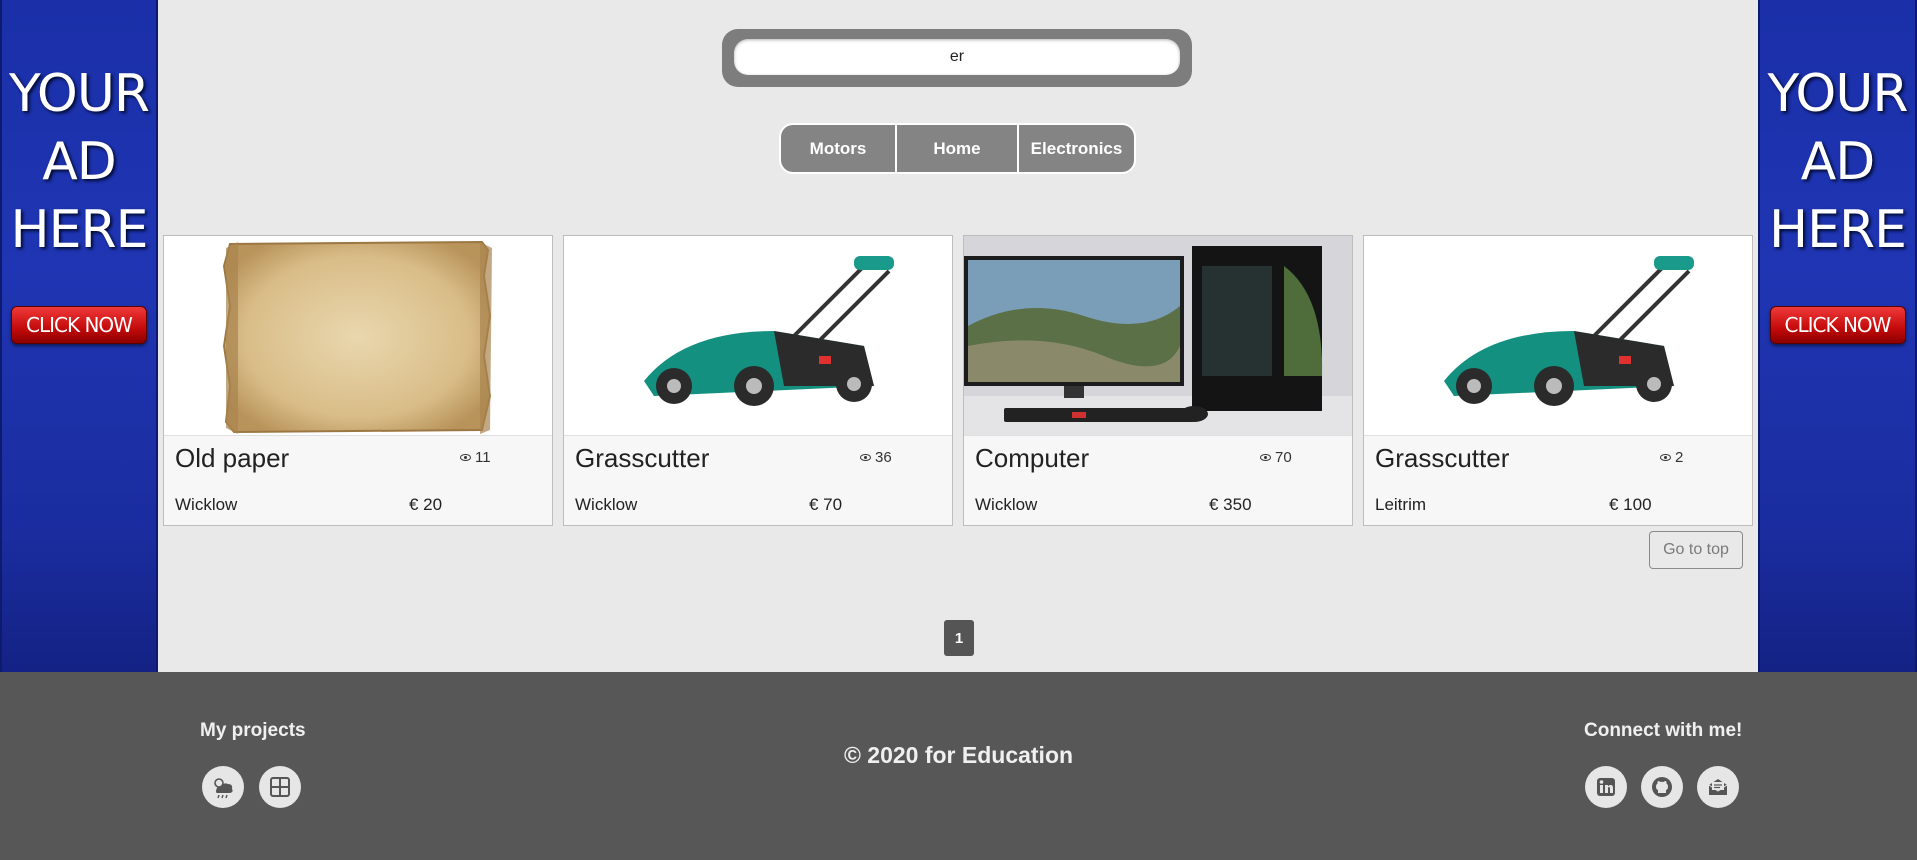  Describe the element at coordinates (1718, 787) in the screenshot. I see `mail-icon` at that location.